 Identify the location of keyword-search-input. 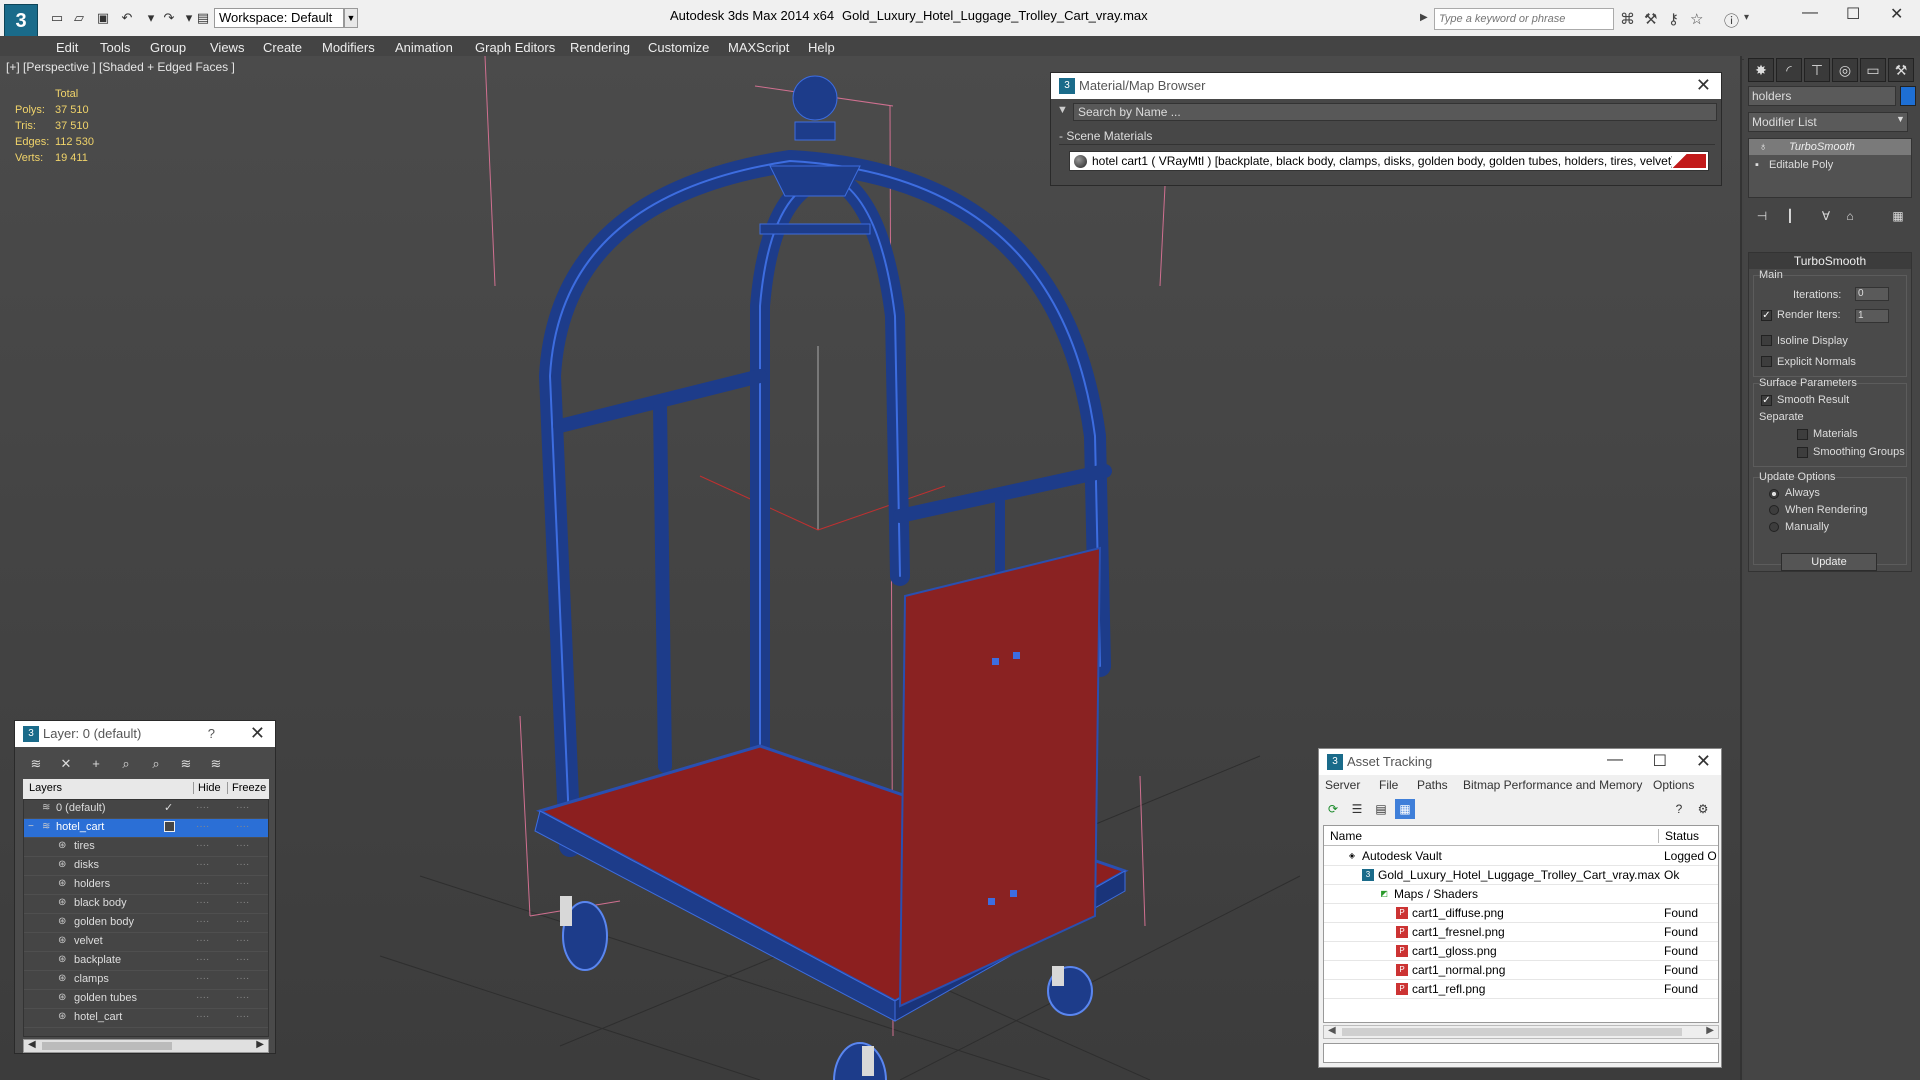
(1524, 19).